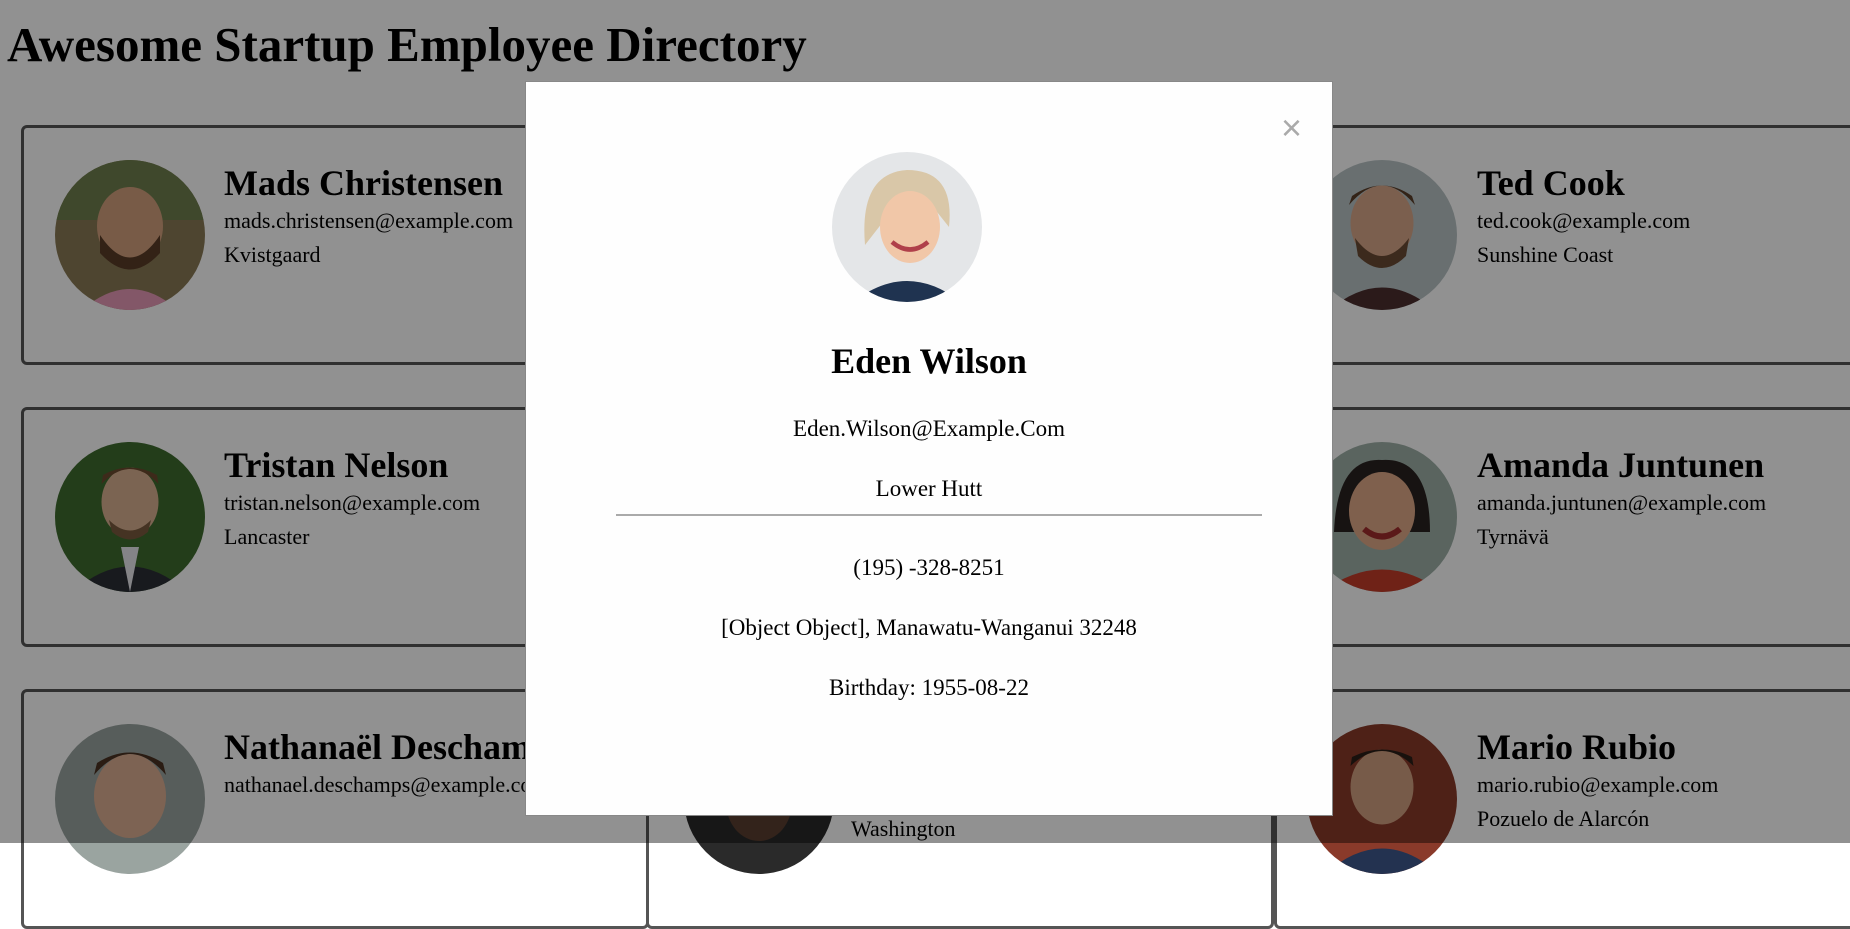 This screenshot has height=929, width=1850. What do you see at coordinates (929, 567) in the screenshot?
I see `modal-phone: (195) -328-8251` at bounding box center [929, 567].